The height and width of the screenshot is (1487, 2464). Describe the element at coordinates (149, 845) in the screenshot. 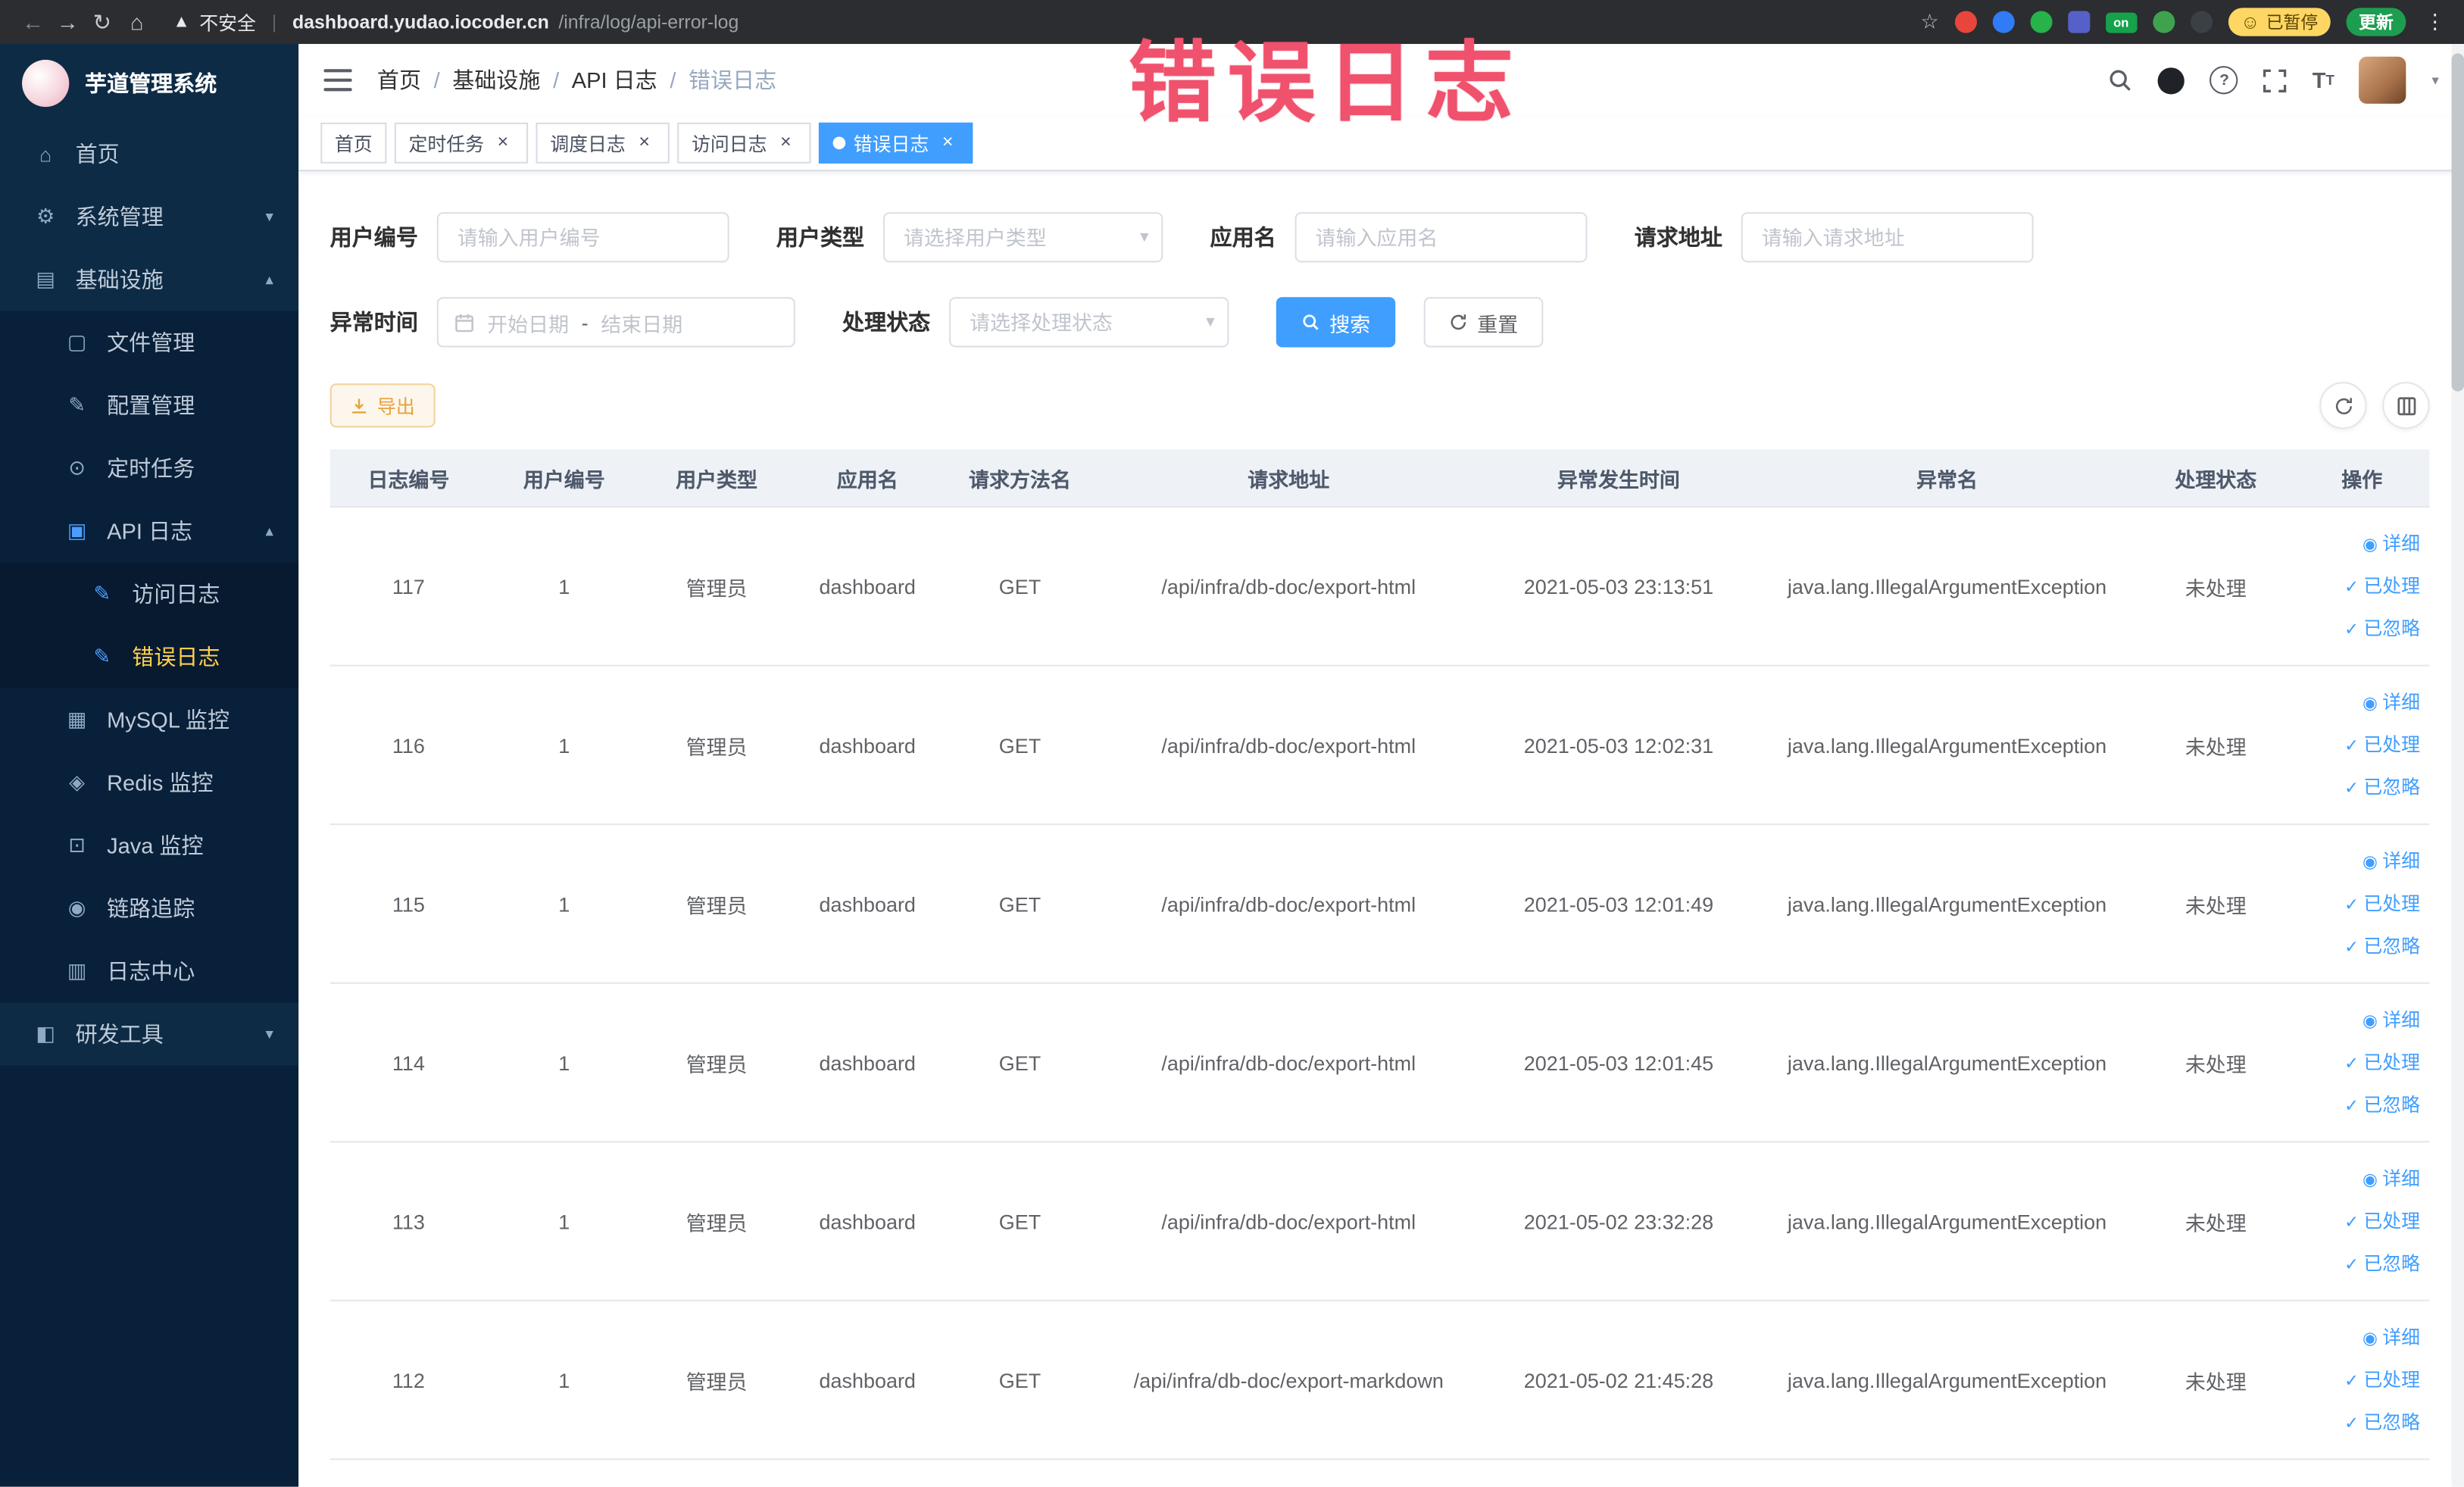

I see `sidebar-item: ⊡ Java 监控` at that location.